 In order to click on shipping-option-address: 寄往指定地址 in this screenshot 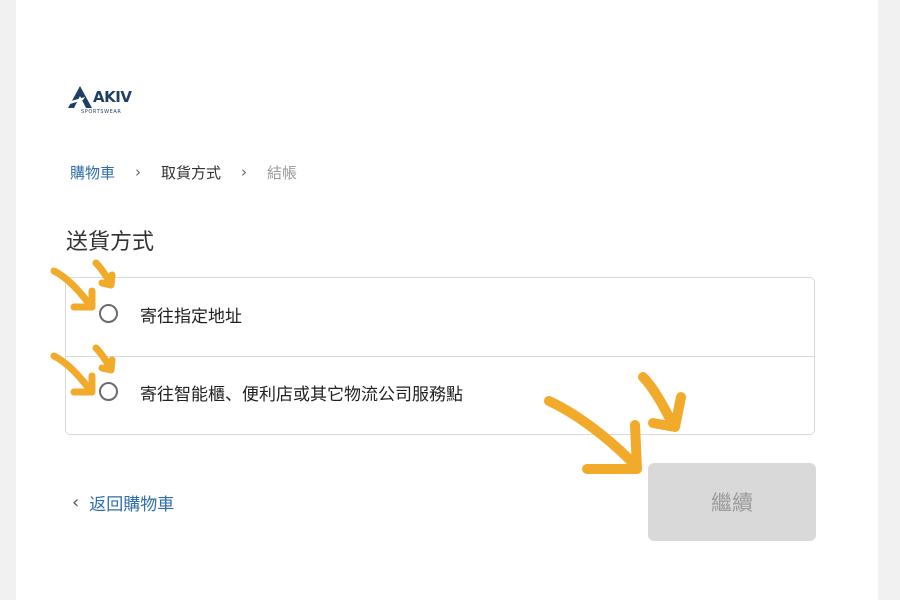, I will do `click(440, 317)`.